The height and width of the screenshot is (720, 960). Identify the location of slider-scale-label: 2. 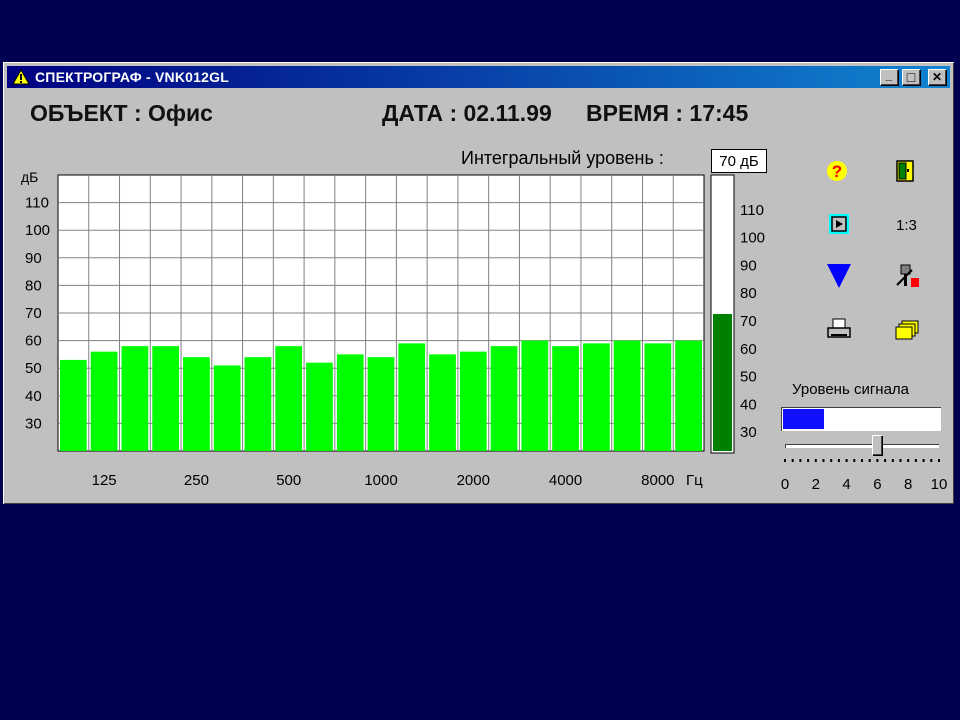
(815, 484).